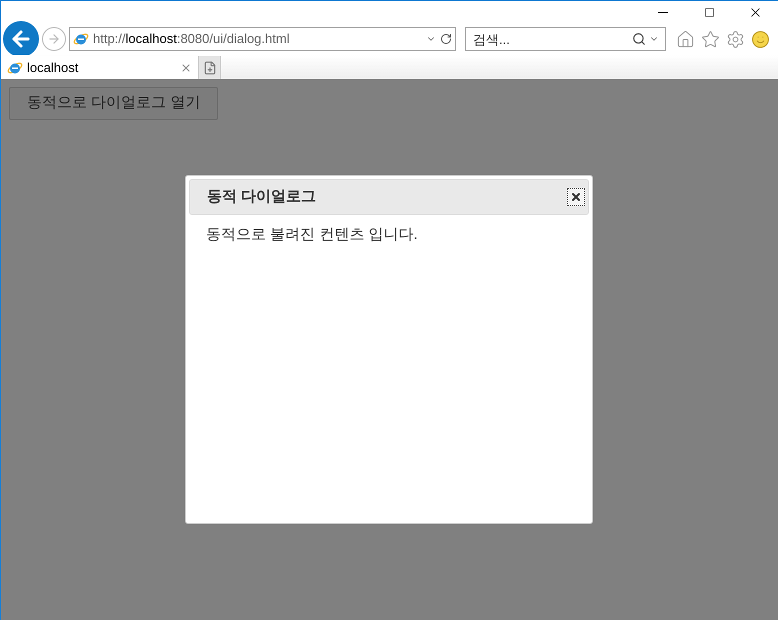 This screenshot has height=620, width=778. Describe the element at coordinates (760, 39) in the screenshot. I see `smiley-icon` at that location.